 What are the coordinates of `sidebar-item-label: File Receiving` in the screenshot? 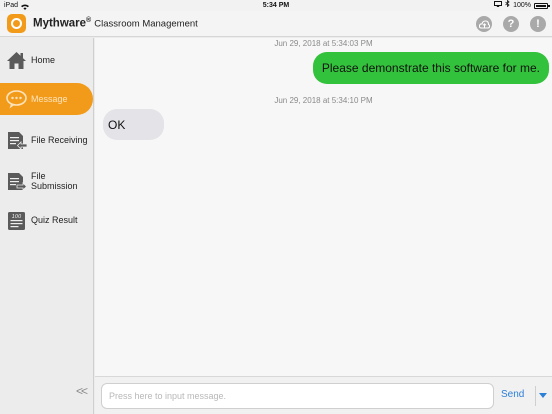 It's located at (59, 140).